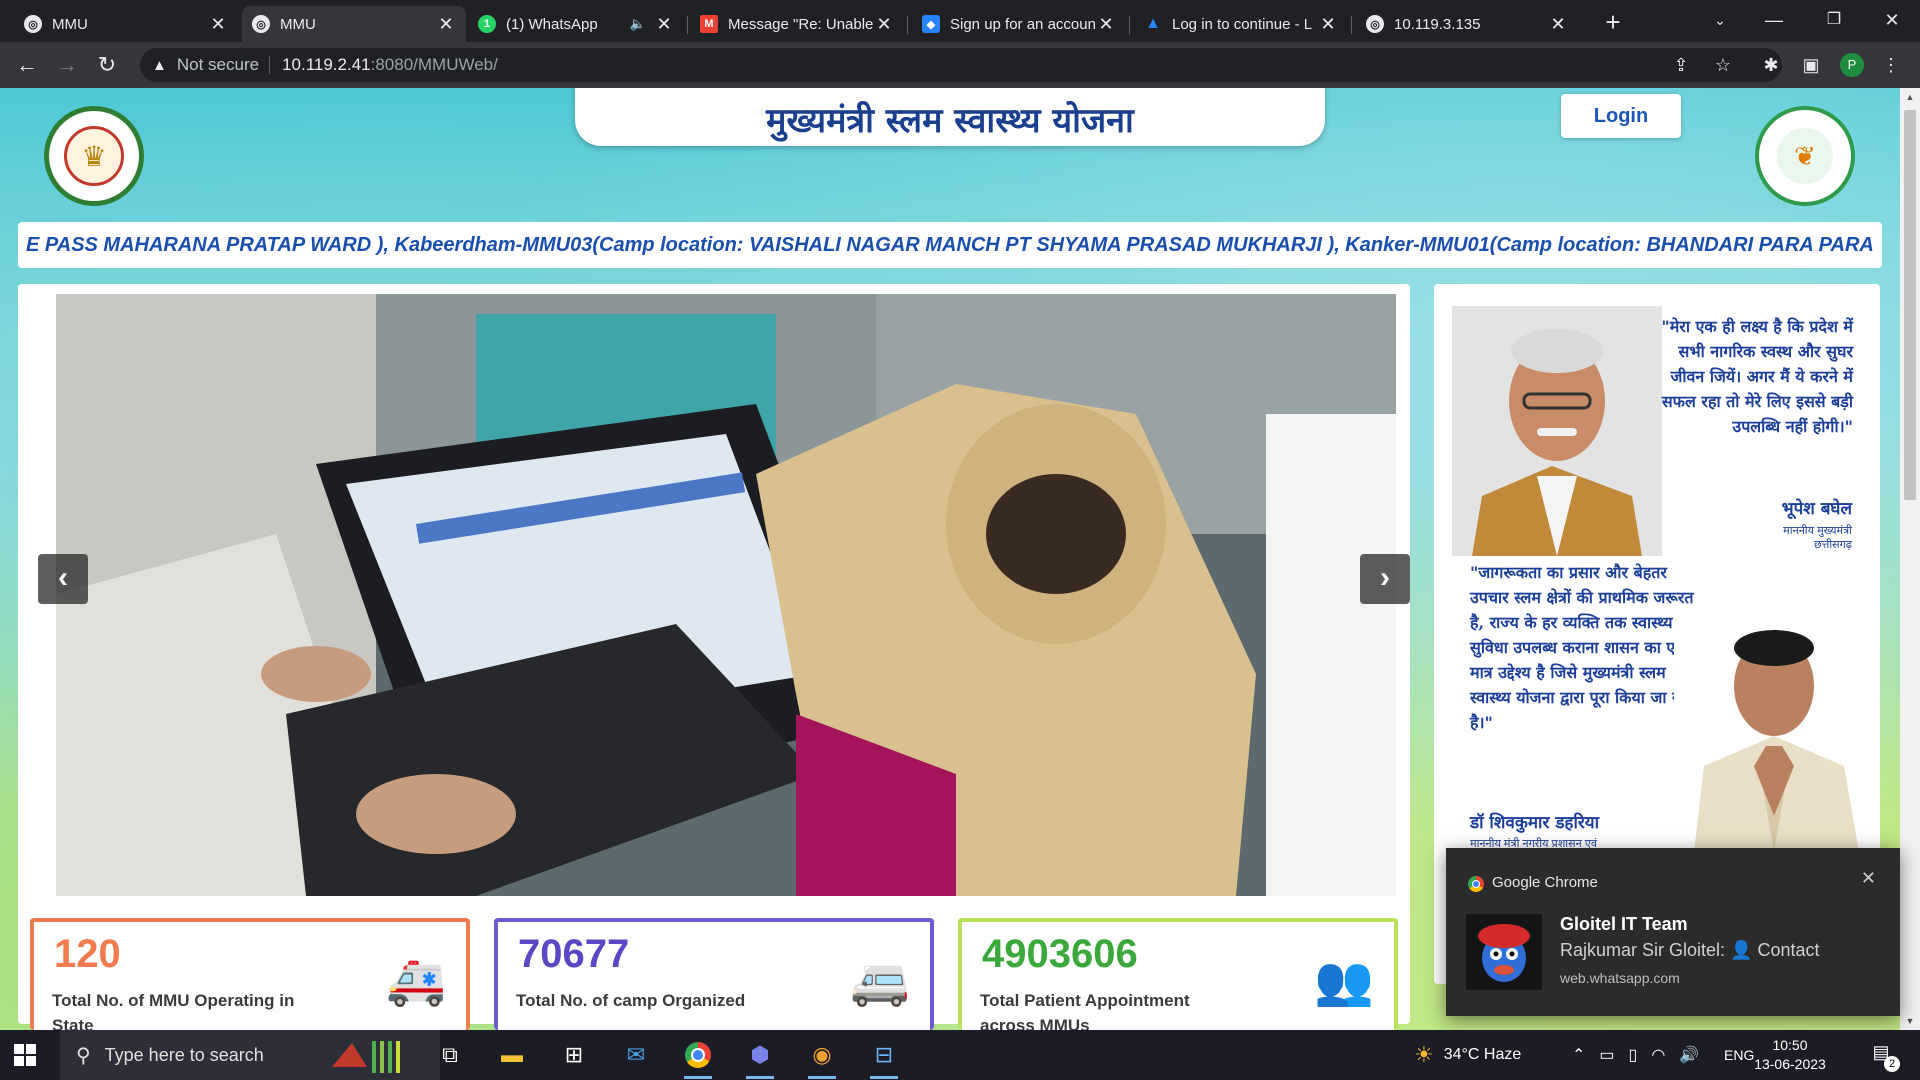 Image resolution: width=1920 pixels, height=1080 pixels. I want to click on stat-value: 120, so click(87, 954).